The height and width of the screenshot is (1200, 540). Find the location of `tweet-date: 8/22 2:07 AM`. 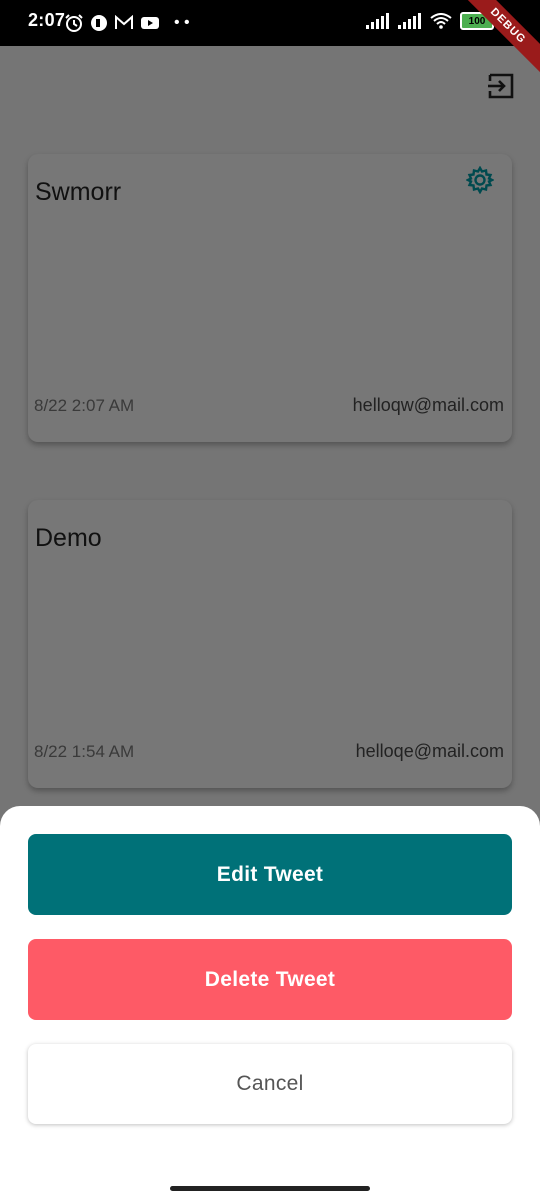

tweet-date: 8/22 2:07 AM is located at coordinates (84, 405).